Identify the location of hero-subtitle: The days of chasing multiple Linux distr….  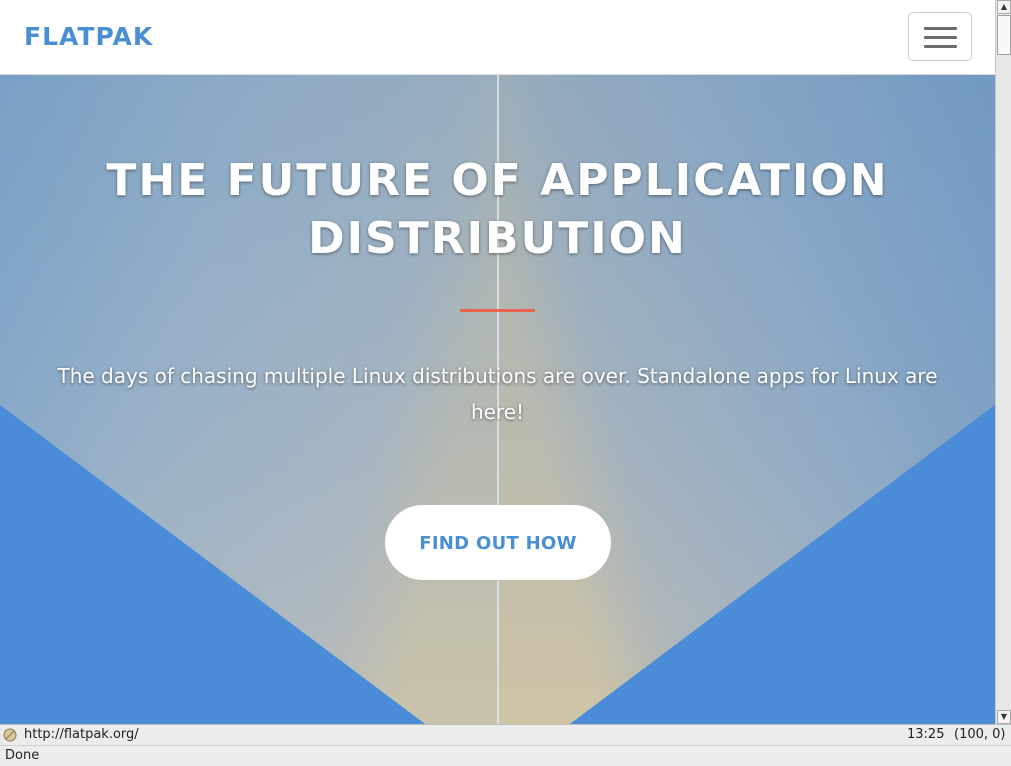
(497, 394).